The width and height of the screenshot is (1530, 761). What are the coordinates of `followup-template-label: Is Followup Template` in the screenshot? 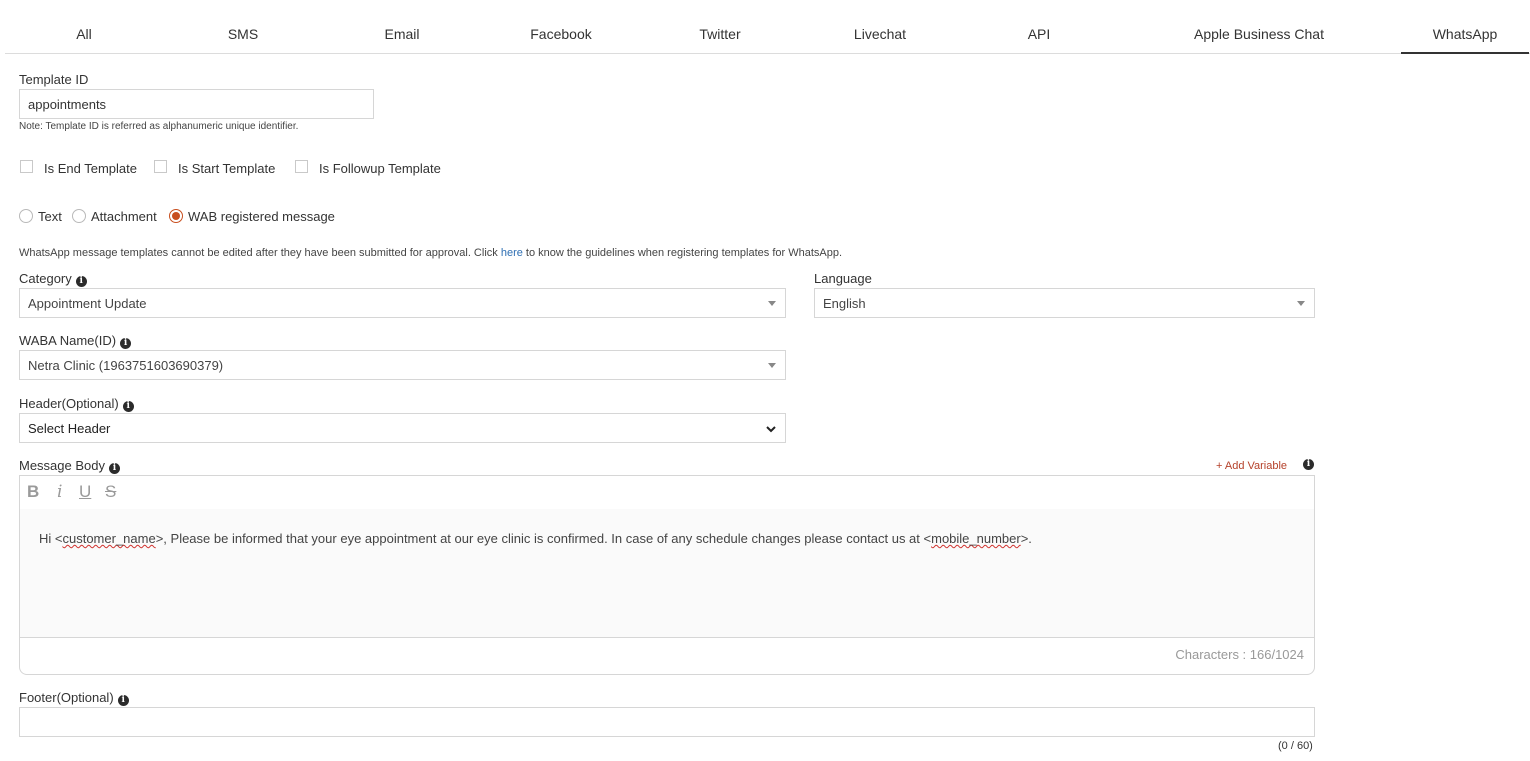 It's located at (380, 168).